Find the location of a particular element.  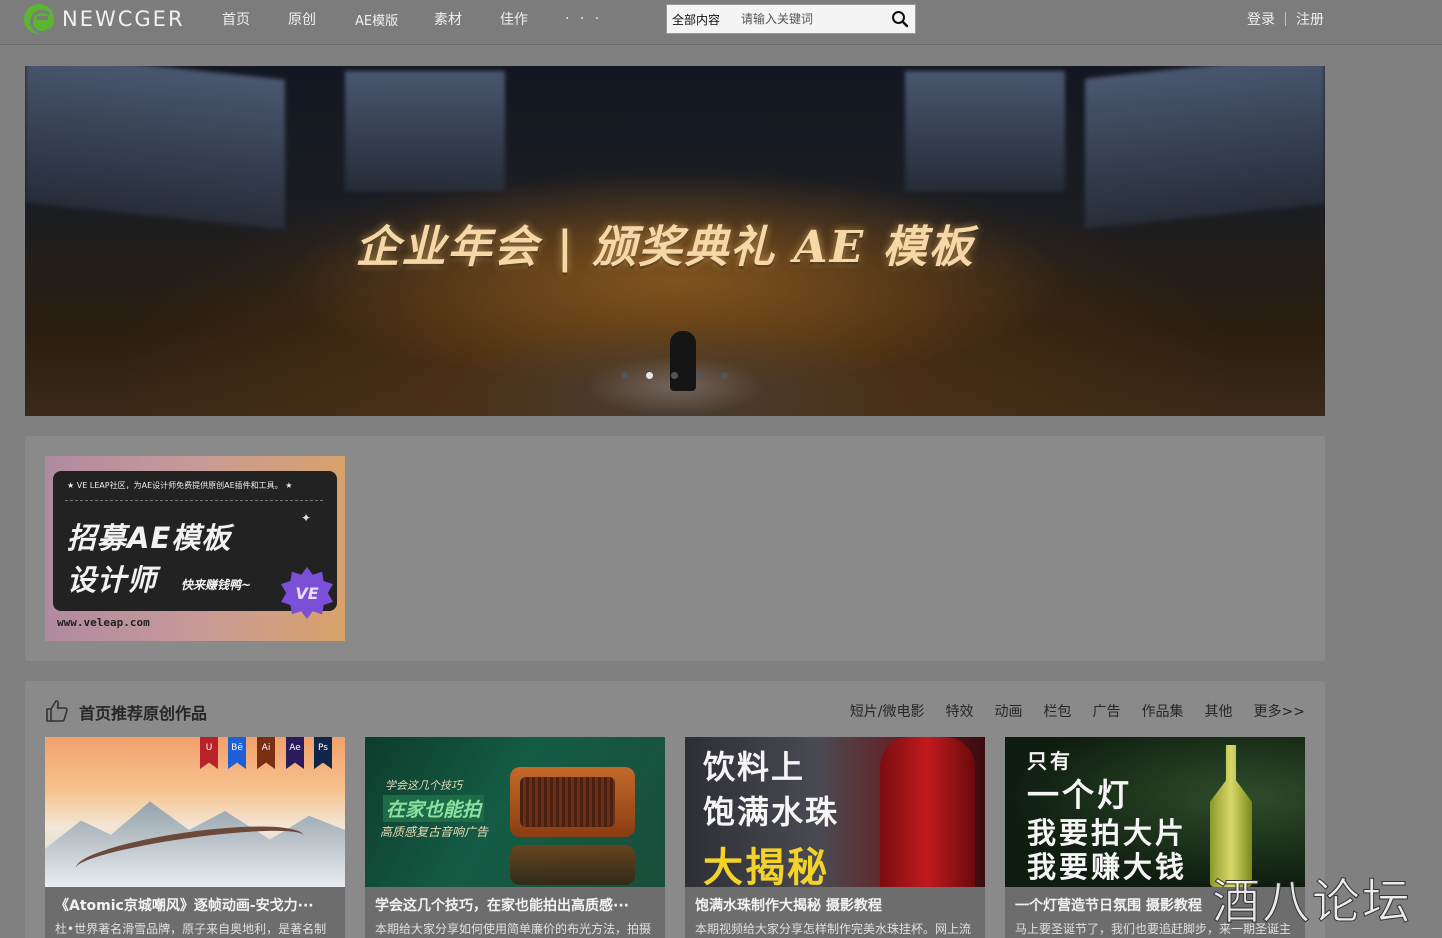

auth-divider is located at coordinates (1285, 19).